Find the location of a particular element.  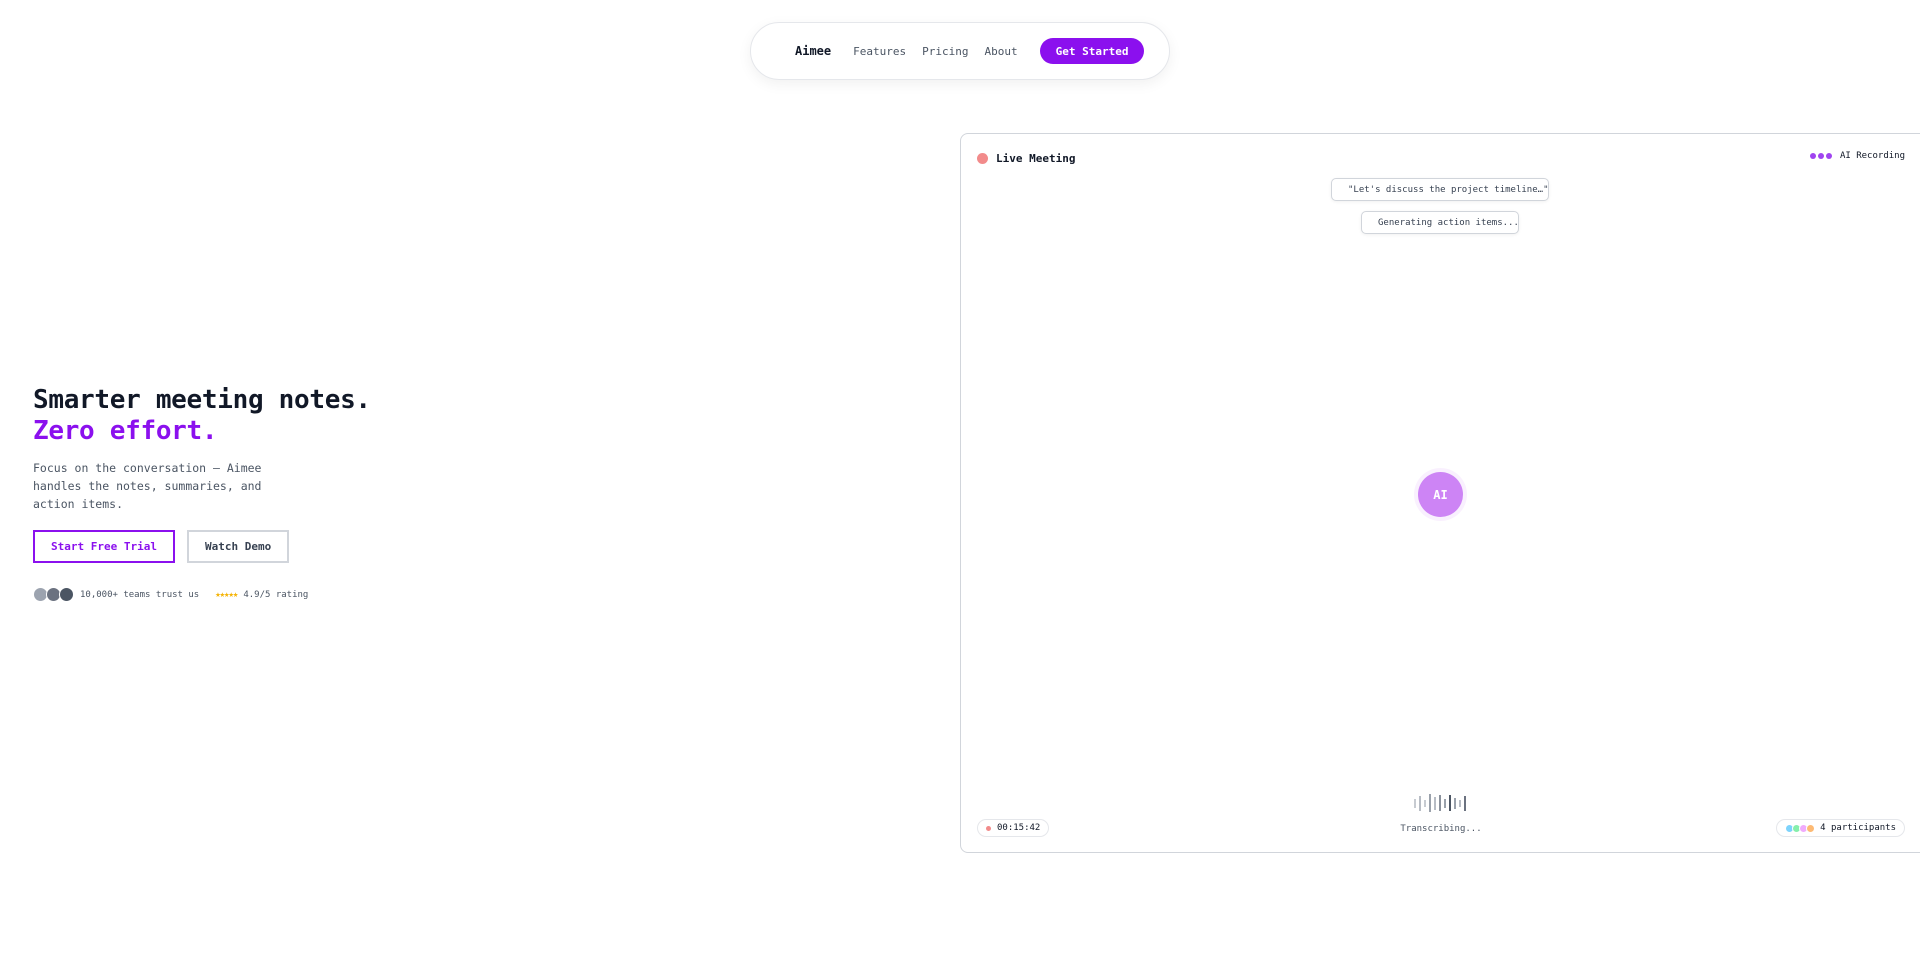

live-status: Live Meeting is located at coordinates (1026, 158).